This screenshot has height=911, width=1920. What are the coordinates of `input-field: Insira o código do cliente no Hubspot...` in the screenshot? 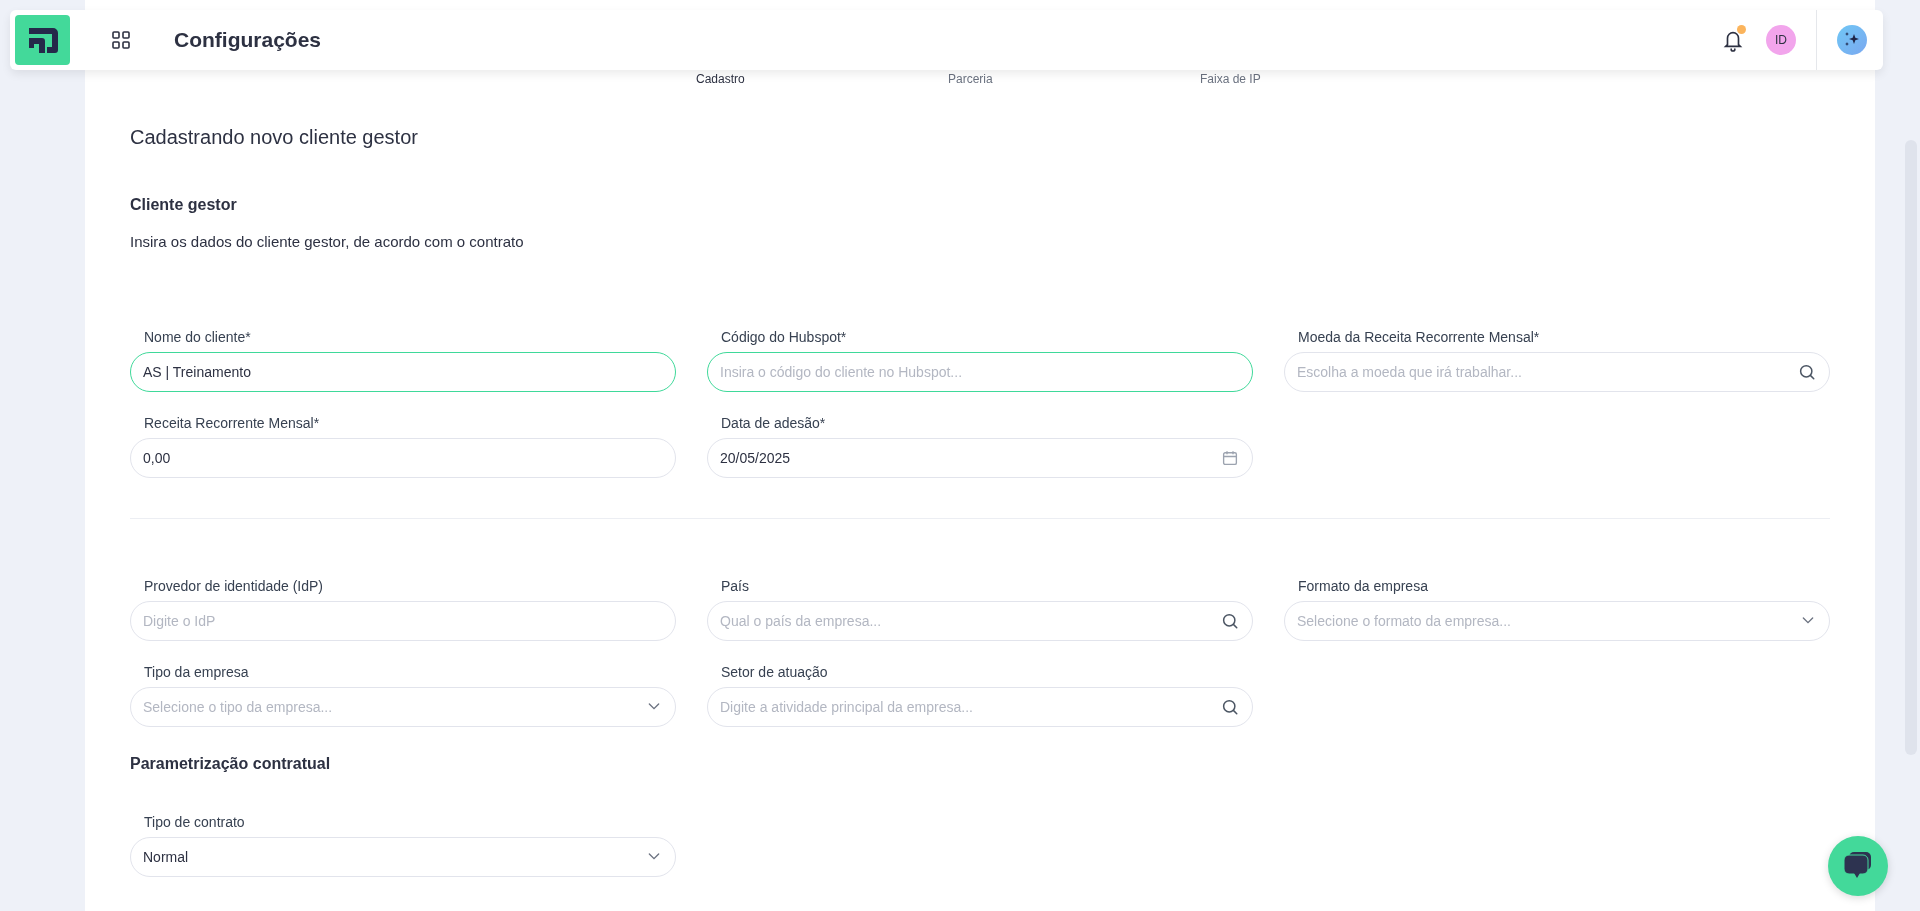 It's located at (980, 372).